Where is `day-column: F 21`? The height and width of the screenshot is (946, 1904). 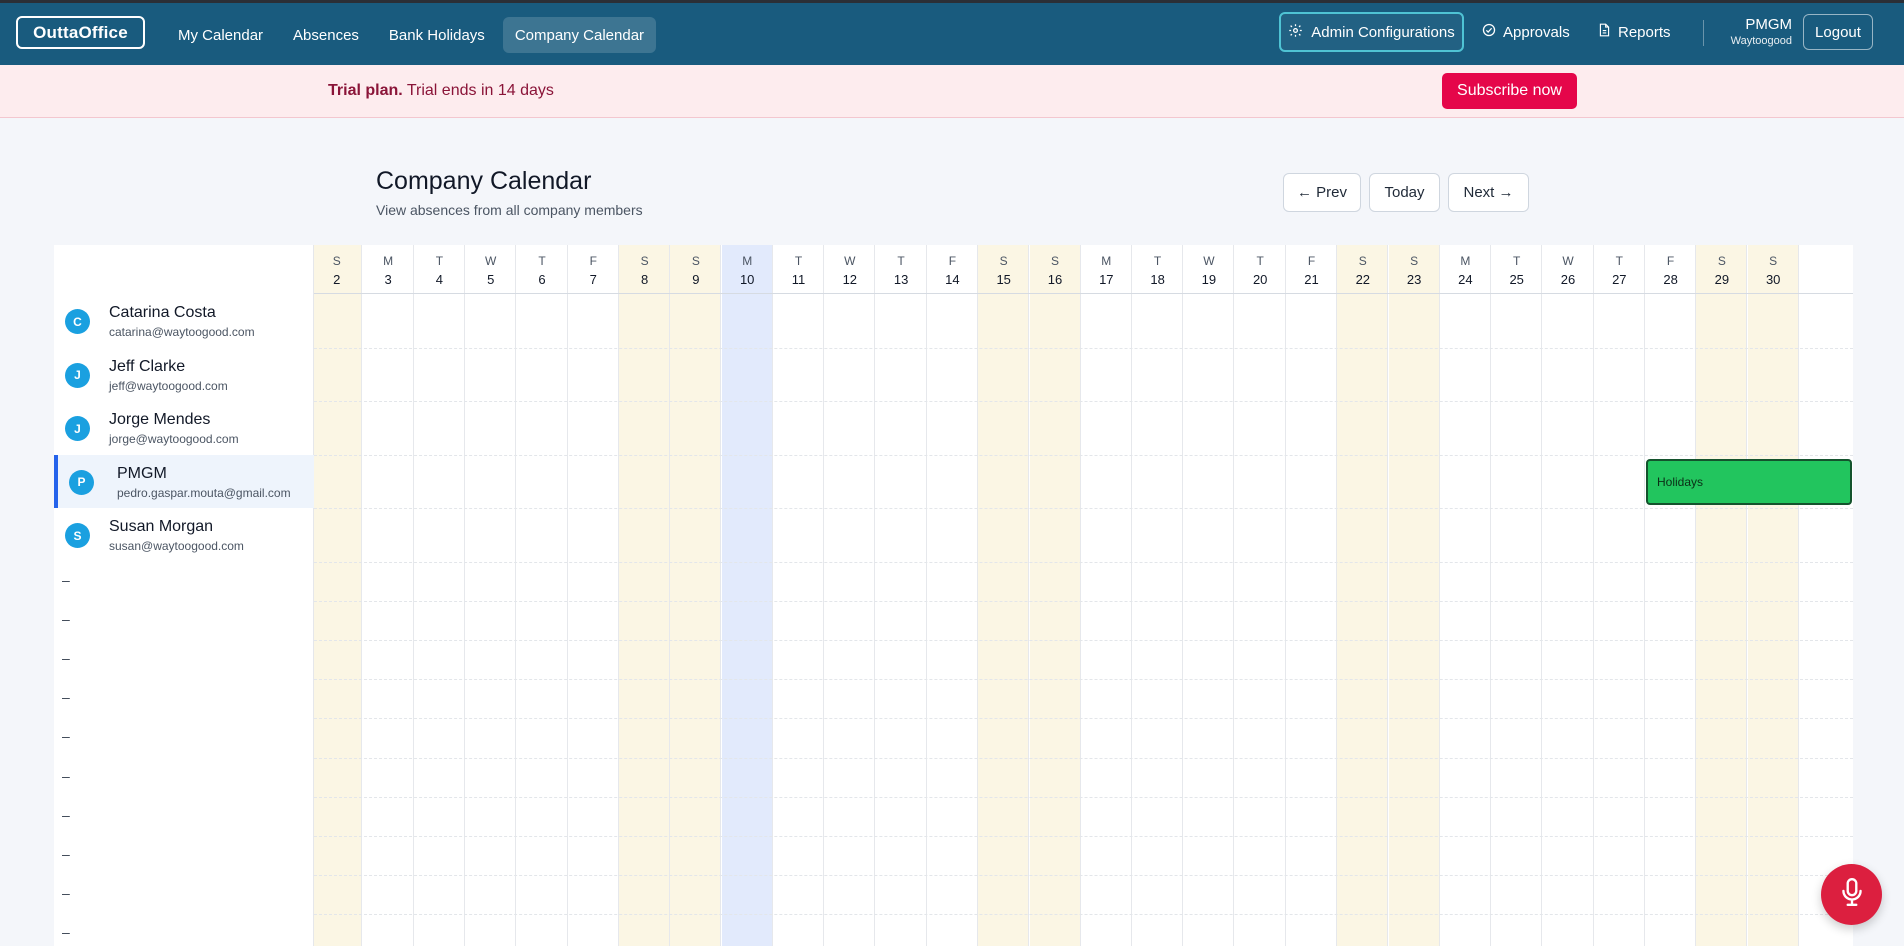
day-column: F 21 is located at coordinates (1311, 595).